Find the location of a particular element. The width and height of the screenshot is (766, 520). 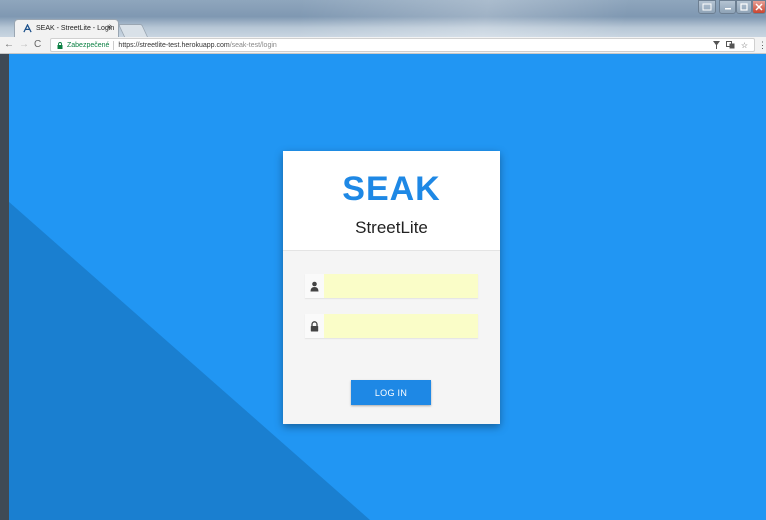

omnibox-actions: ☆ is located at coordinates (730, 45).